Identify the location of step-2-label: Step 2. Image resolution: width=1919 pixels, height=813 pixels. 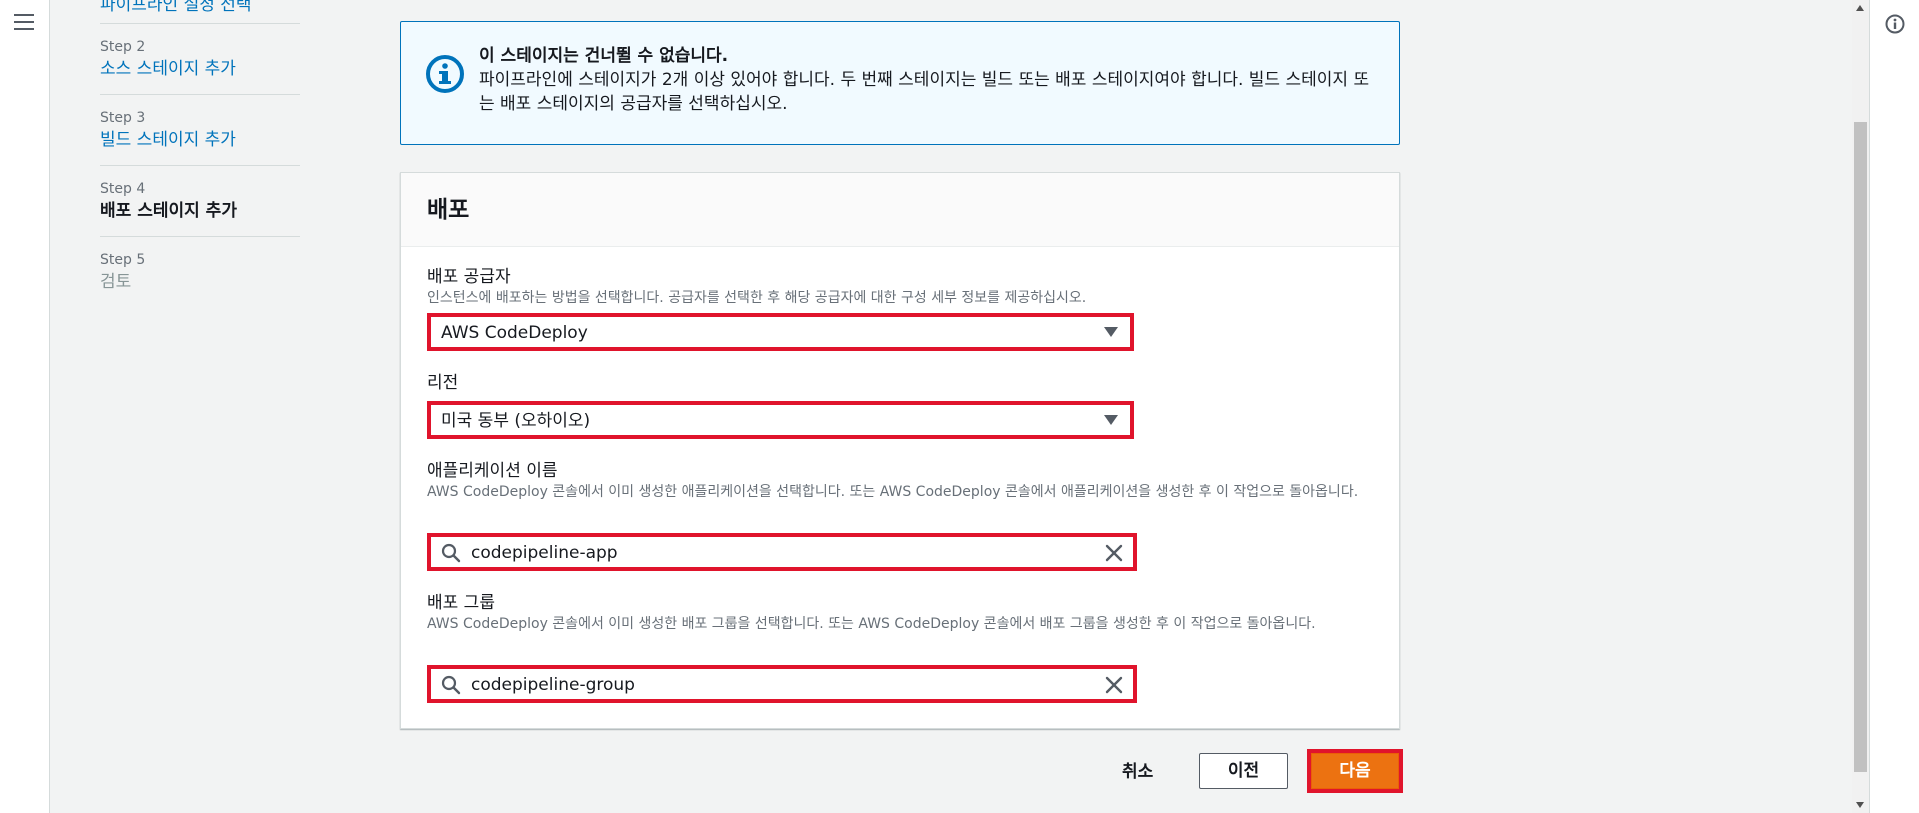
(123, 47).